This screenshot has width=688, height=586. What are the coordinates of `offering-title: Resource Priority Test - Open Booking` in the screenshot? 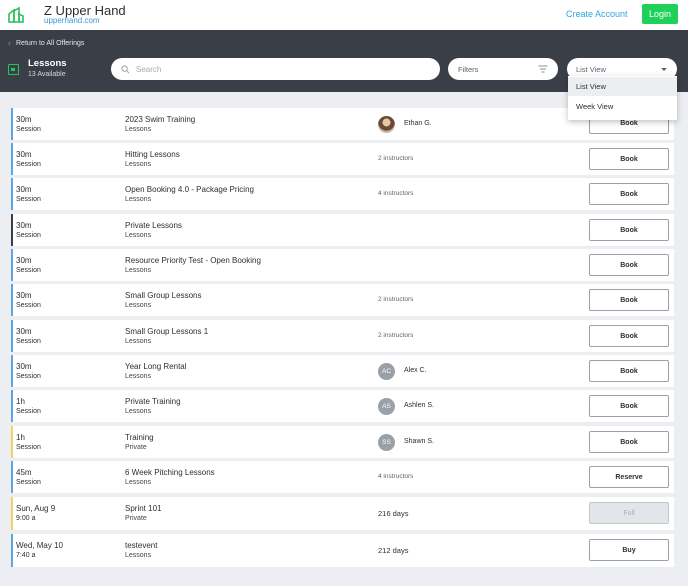 It's located at (193, 260).